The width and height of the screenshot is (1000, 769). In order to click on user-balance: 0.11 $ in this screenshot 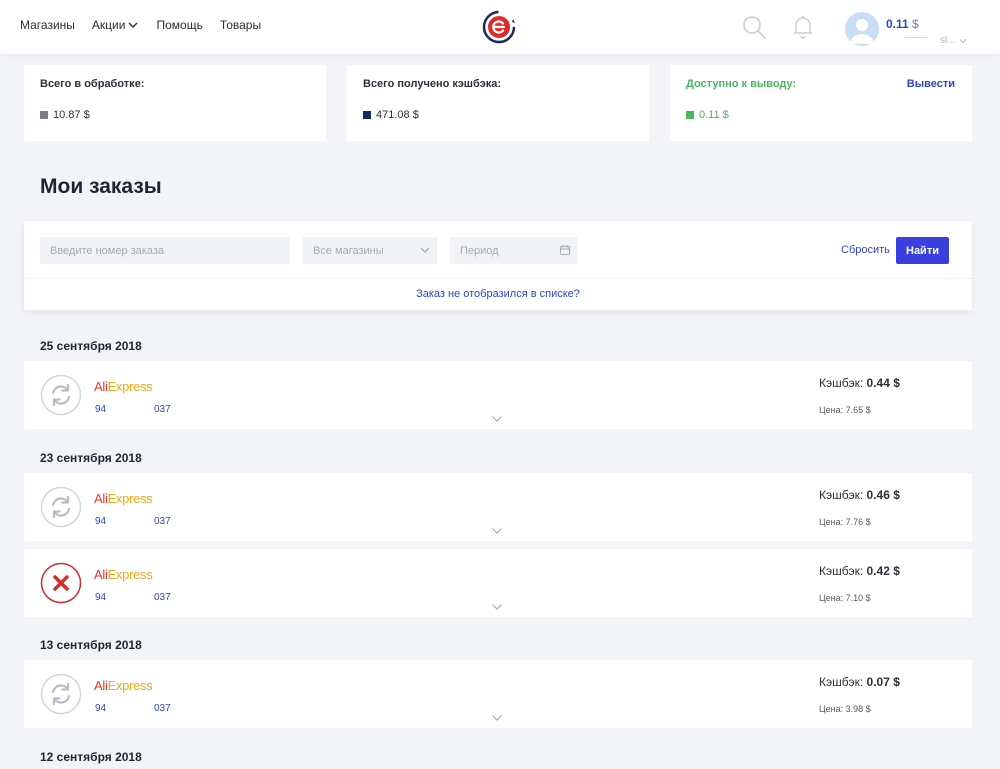, I will do `click(902, 24)`.